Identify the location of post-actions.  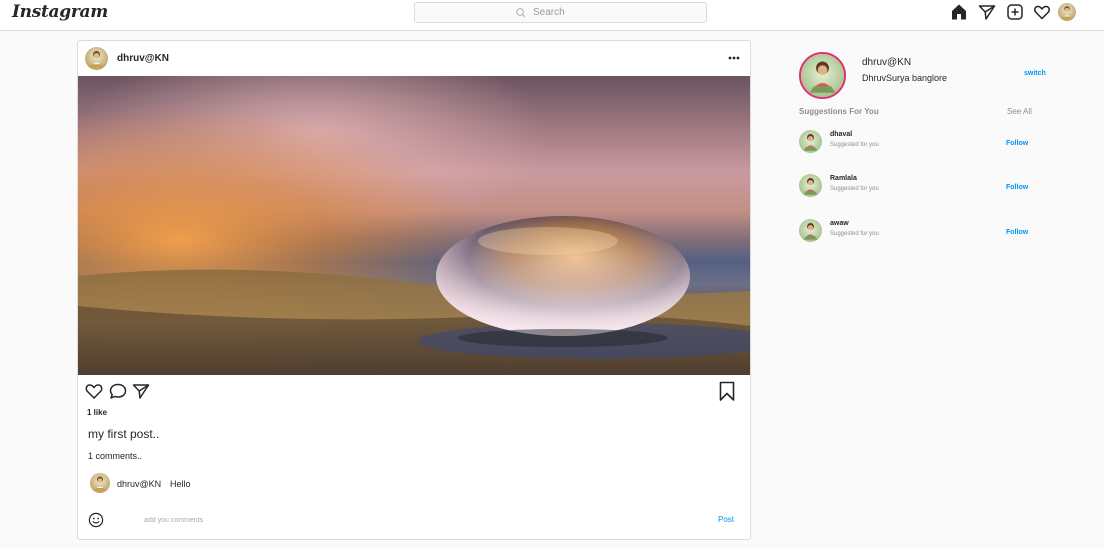
(414, 391).